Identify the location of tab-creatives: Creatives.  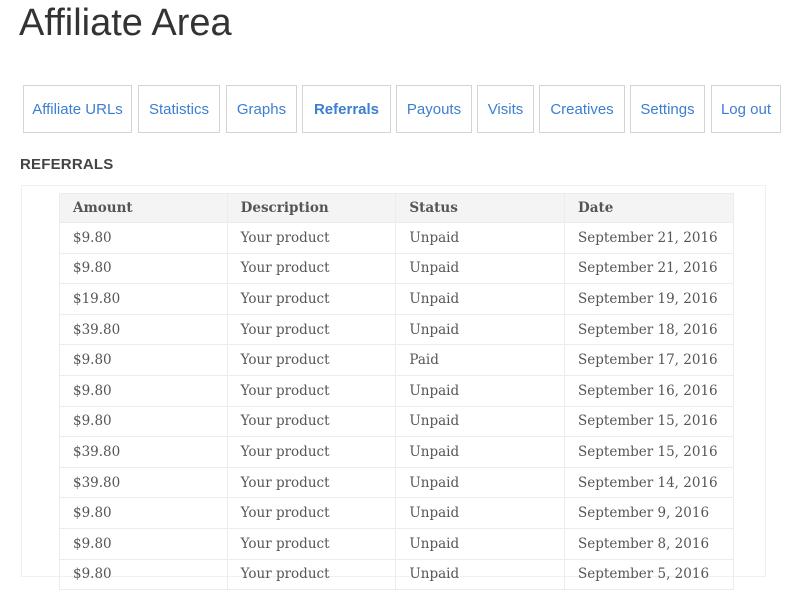
(582, 109).